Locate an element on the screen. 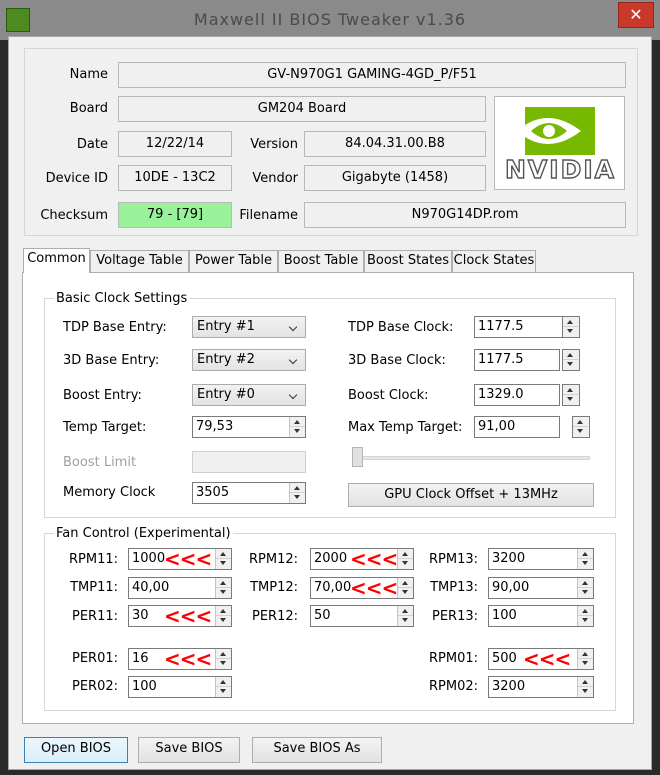 This screenshot has width=660, height=775. tab-voltage-table: Voltage Table is located at coordinates (139, 261).